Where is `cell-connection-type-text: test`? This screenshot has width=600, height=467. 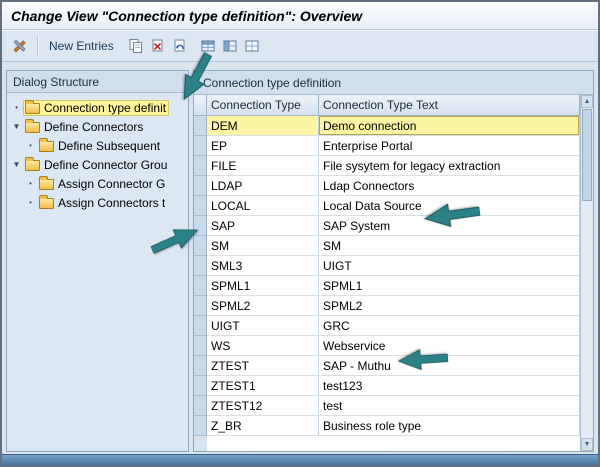 cell-connection-type-text: test is located at coordinates (449, 406).